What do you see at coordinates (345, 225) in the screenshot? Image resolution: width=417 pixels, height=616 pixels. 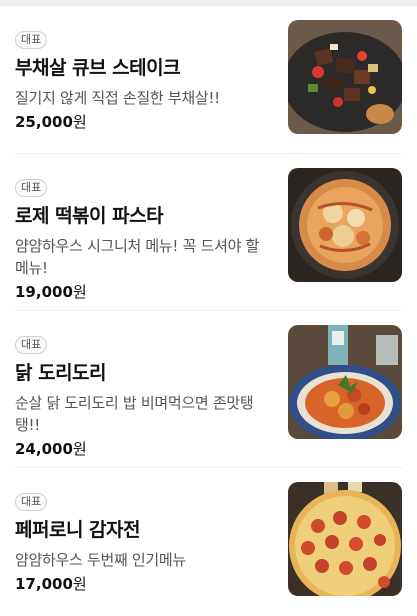 I see `rose-pasta-photo` at bounding box center [345, 225].